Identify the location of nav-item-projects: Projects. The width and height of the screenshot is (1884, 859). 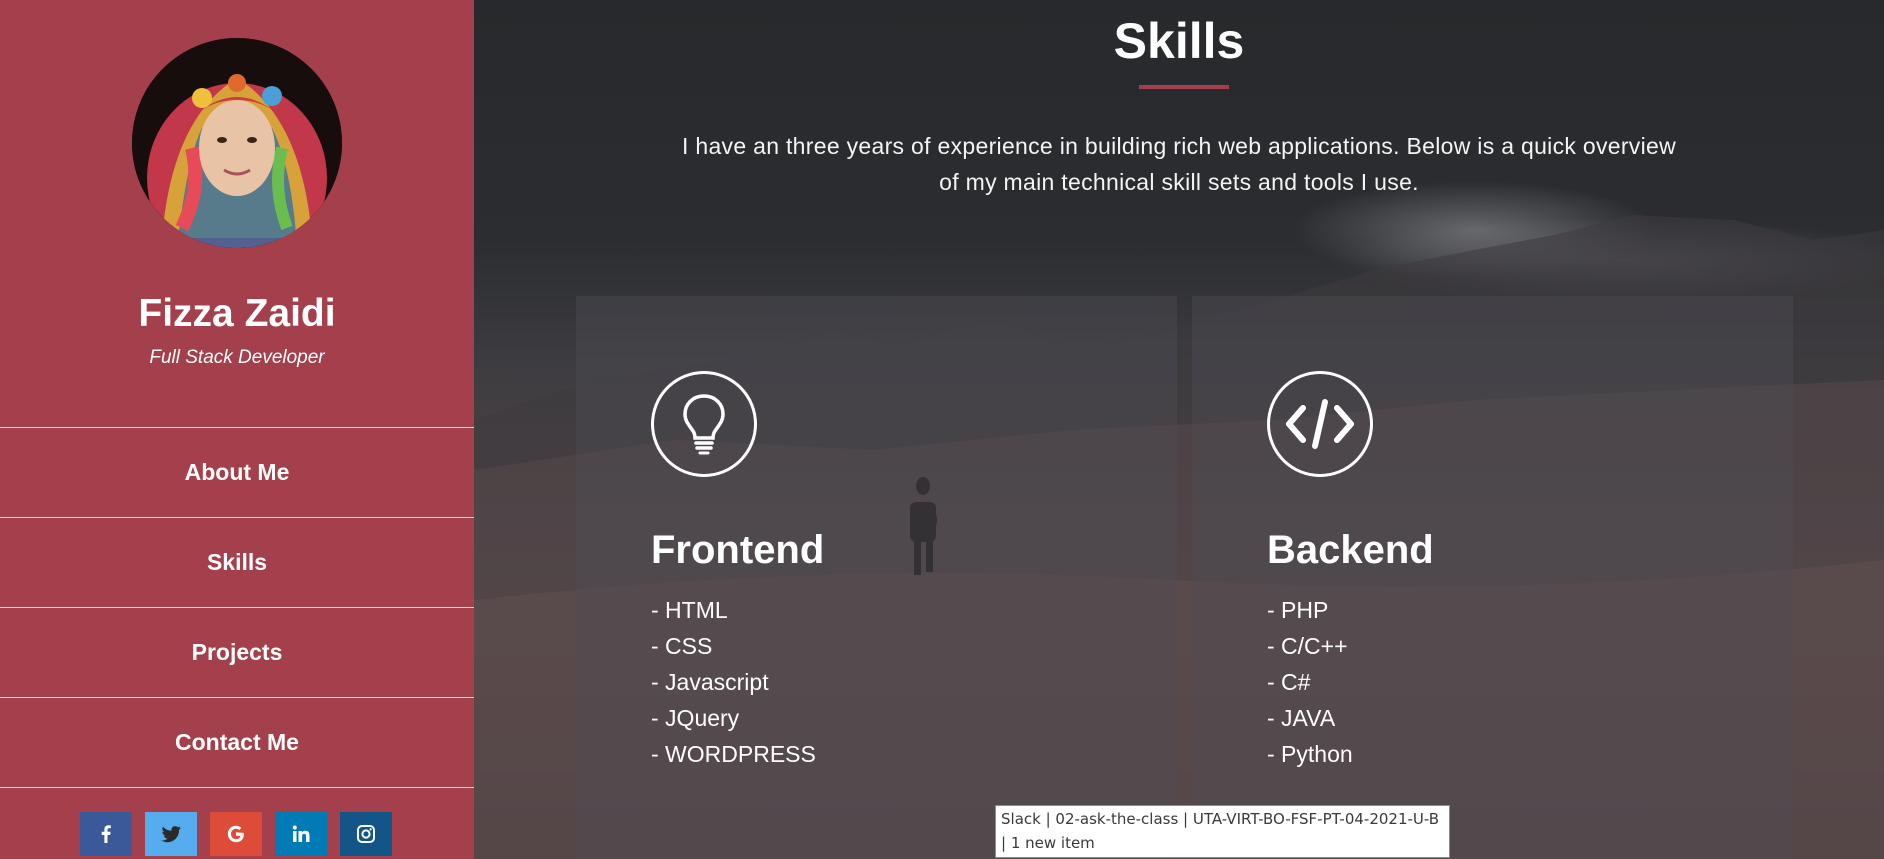
(237, 652).